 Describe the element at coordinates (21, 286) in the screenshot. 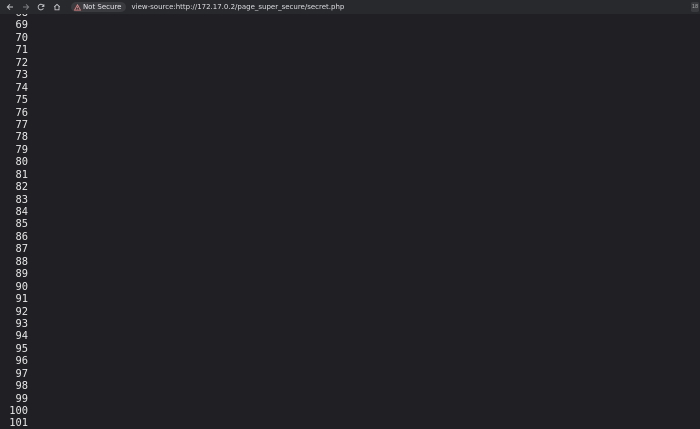

I see `line-number: 90` at that location.